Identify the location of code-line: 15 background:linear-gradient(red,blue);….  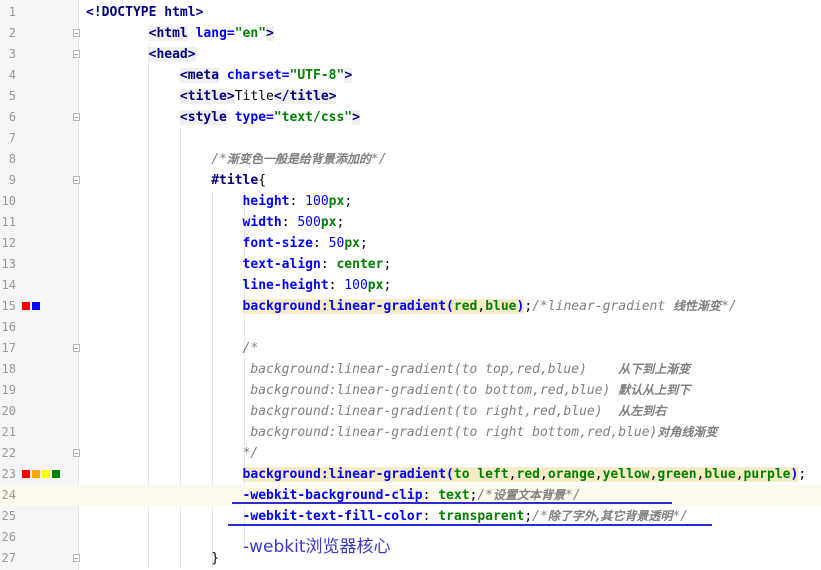
(410, 306).